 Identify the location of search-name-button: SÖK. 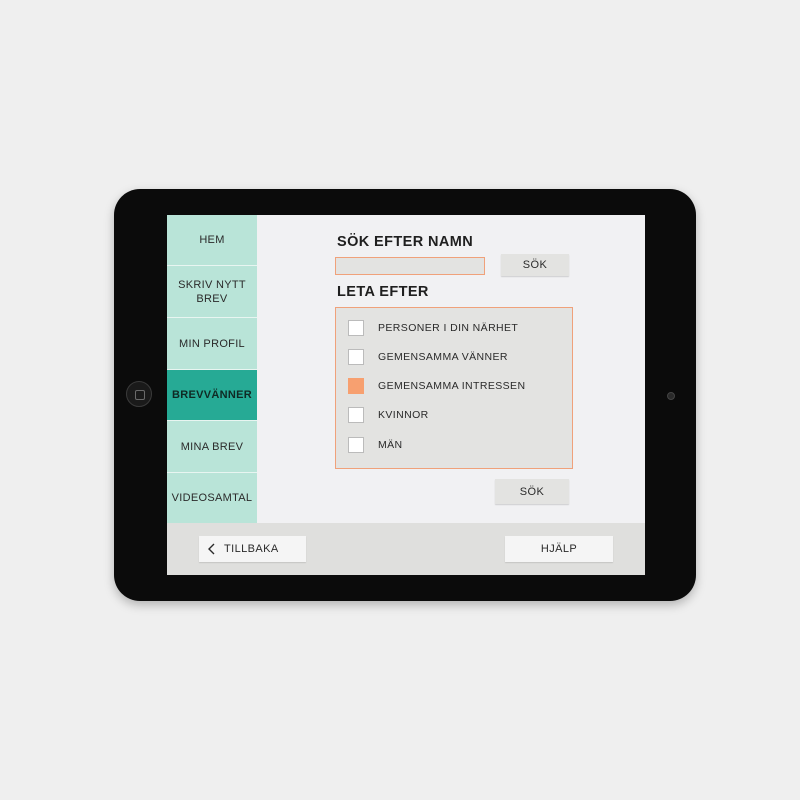
(535, 265).